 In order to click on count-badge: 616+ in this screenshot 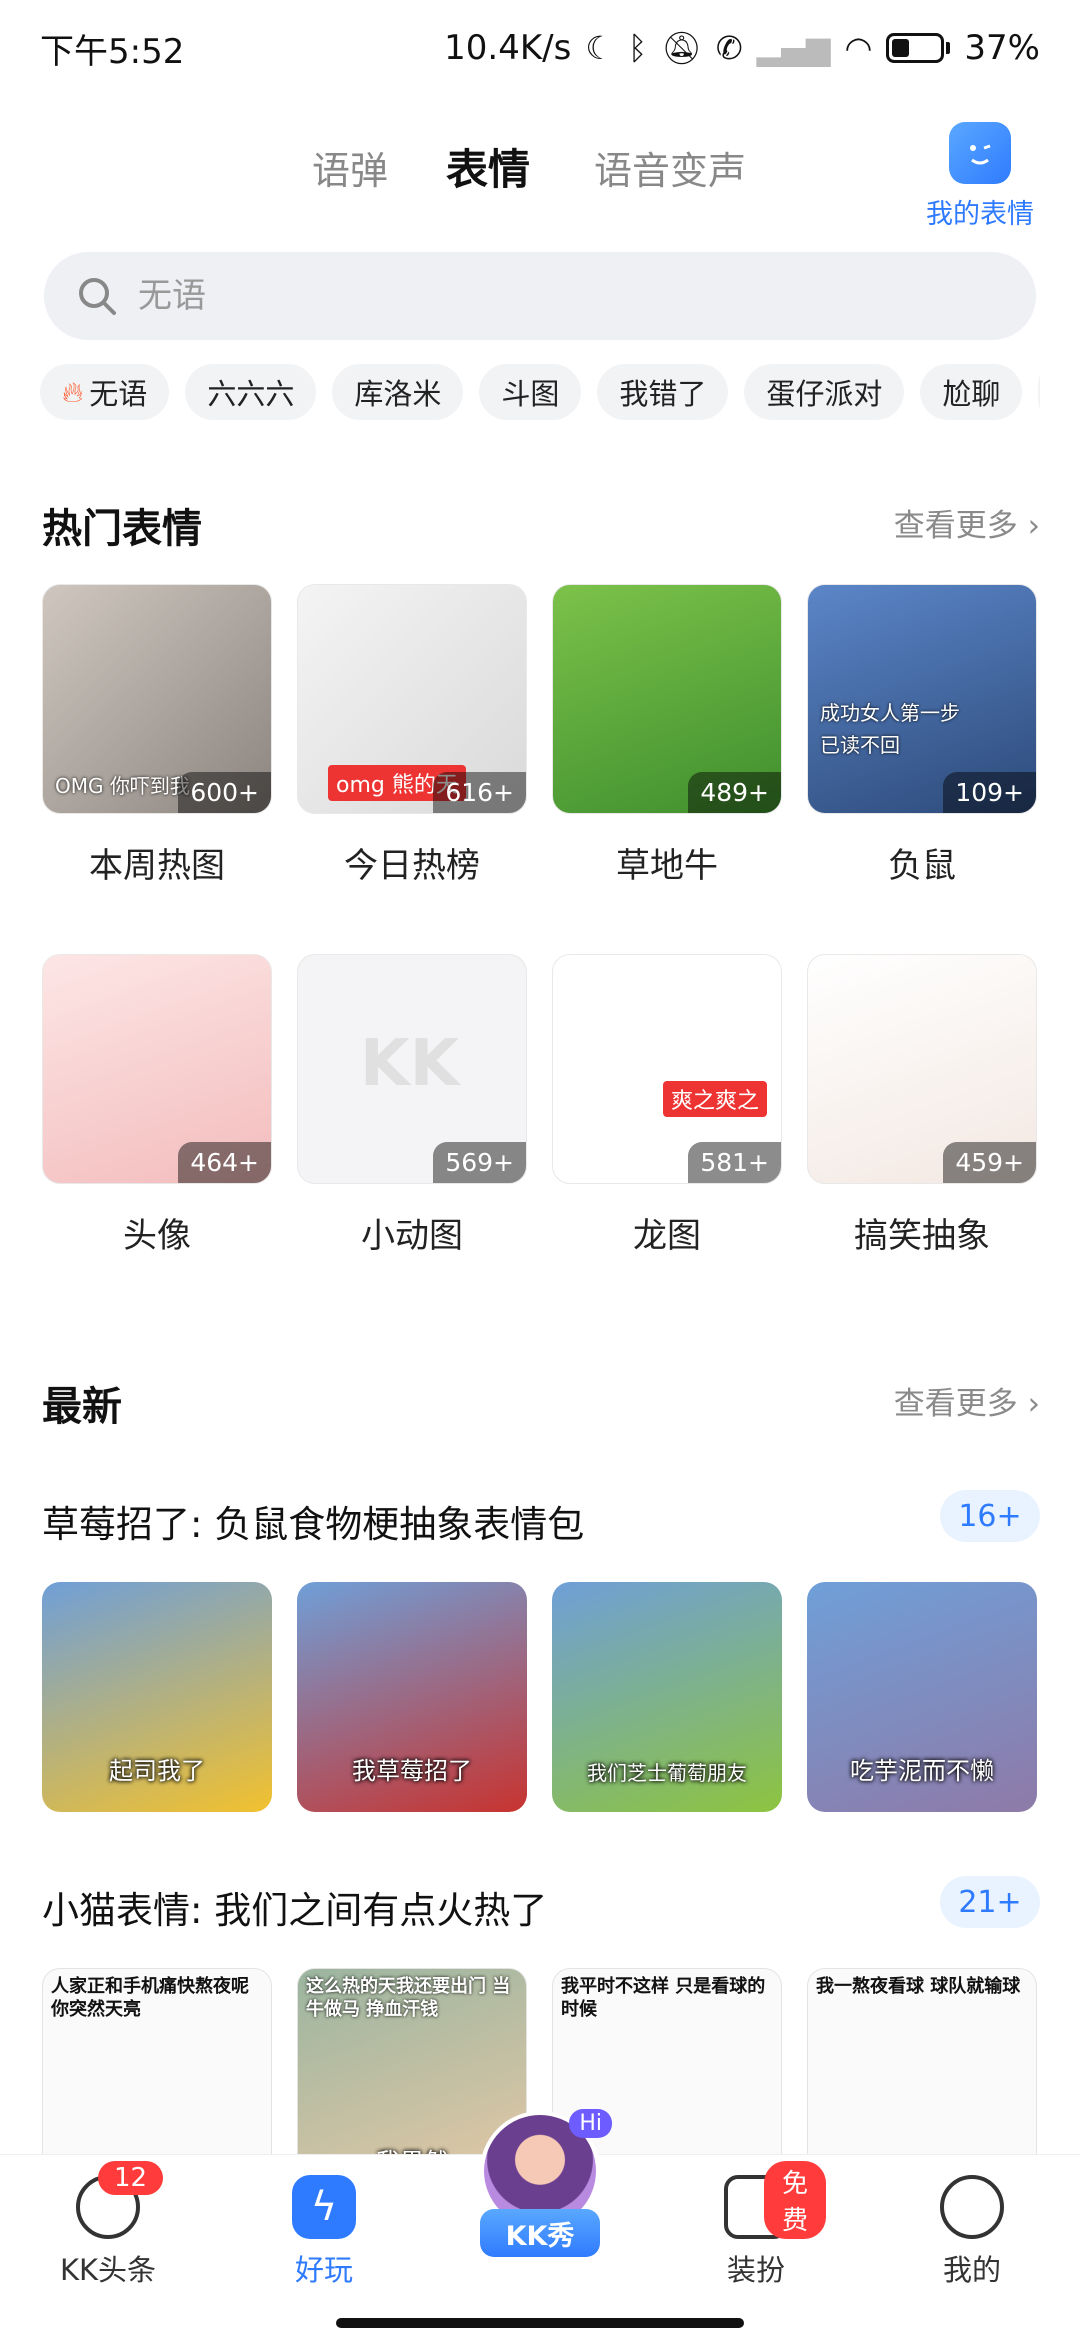, I will do `click(479, 792)`.